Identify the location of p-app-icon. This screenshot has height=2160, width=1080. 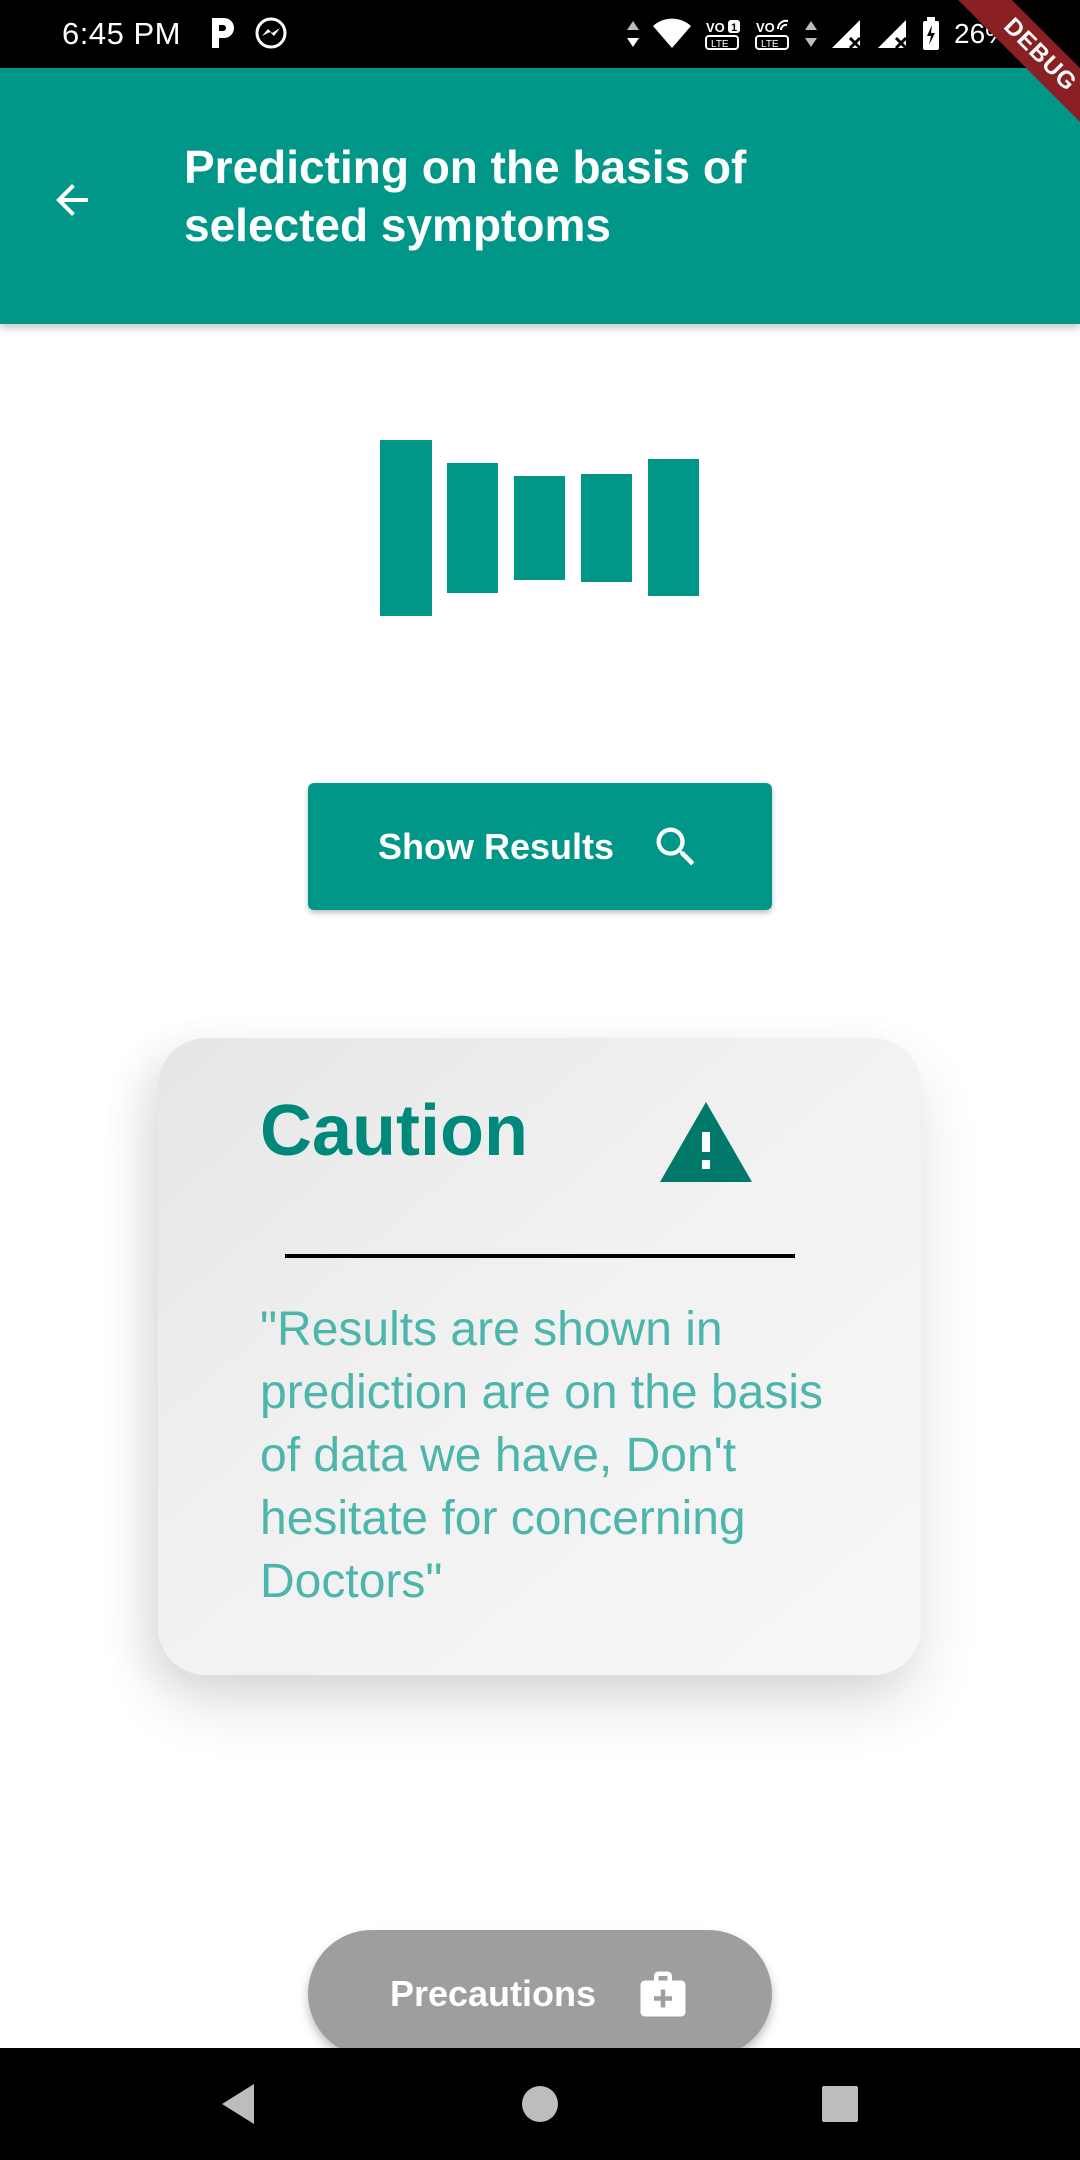
(223, 33).